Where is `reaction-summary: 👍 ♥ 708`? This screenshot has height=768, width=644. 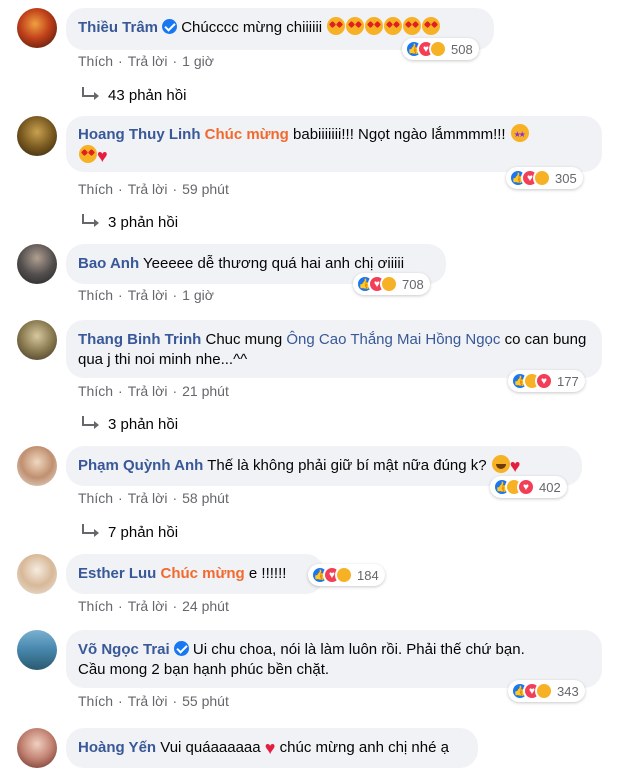
reaction-summary: 👍 ♥ 708 is located at coordinates (391, 284).